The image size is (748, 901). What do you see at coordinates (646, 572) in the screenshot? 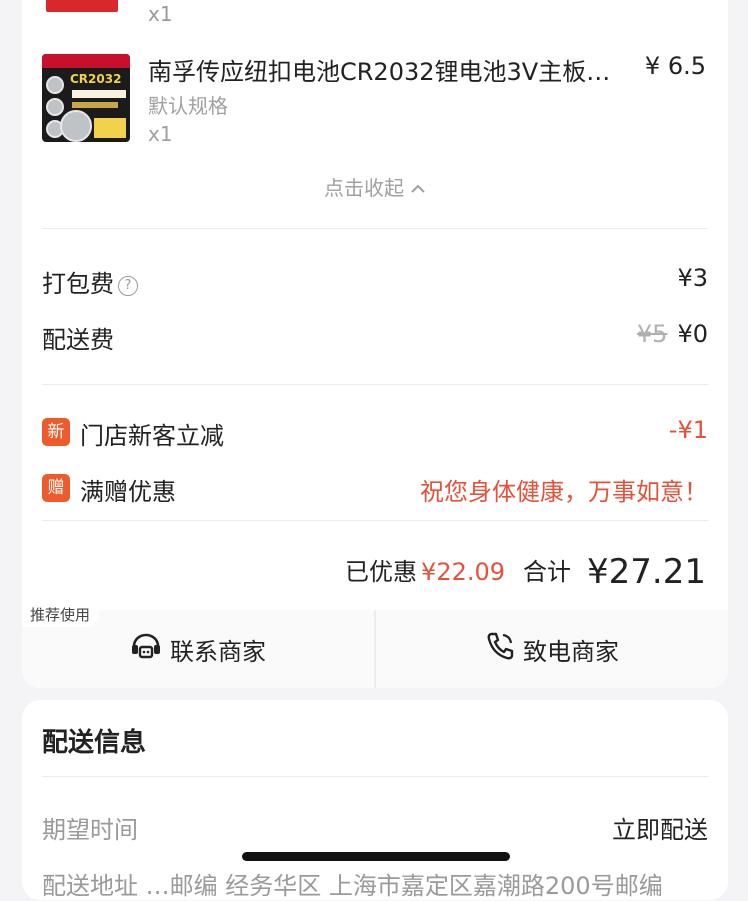
I see `total-amount: ¥27.21` at bounding box center [646, 572].